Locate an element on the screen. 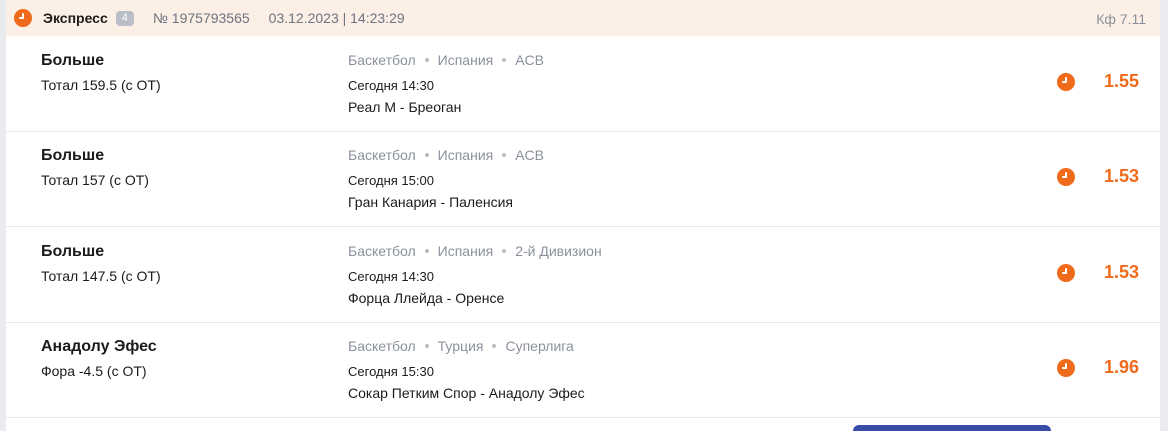 The height and width of the screenshot is (431, 1168). bet-type: Экспресс is located at coordinates (75, 18).